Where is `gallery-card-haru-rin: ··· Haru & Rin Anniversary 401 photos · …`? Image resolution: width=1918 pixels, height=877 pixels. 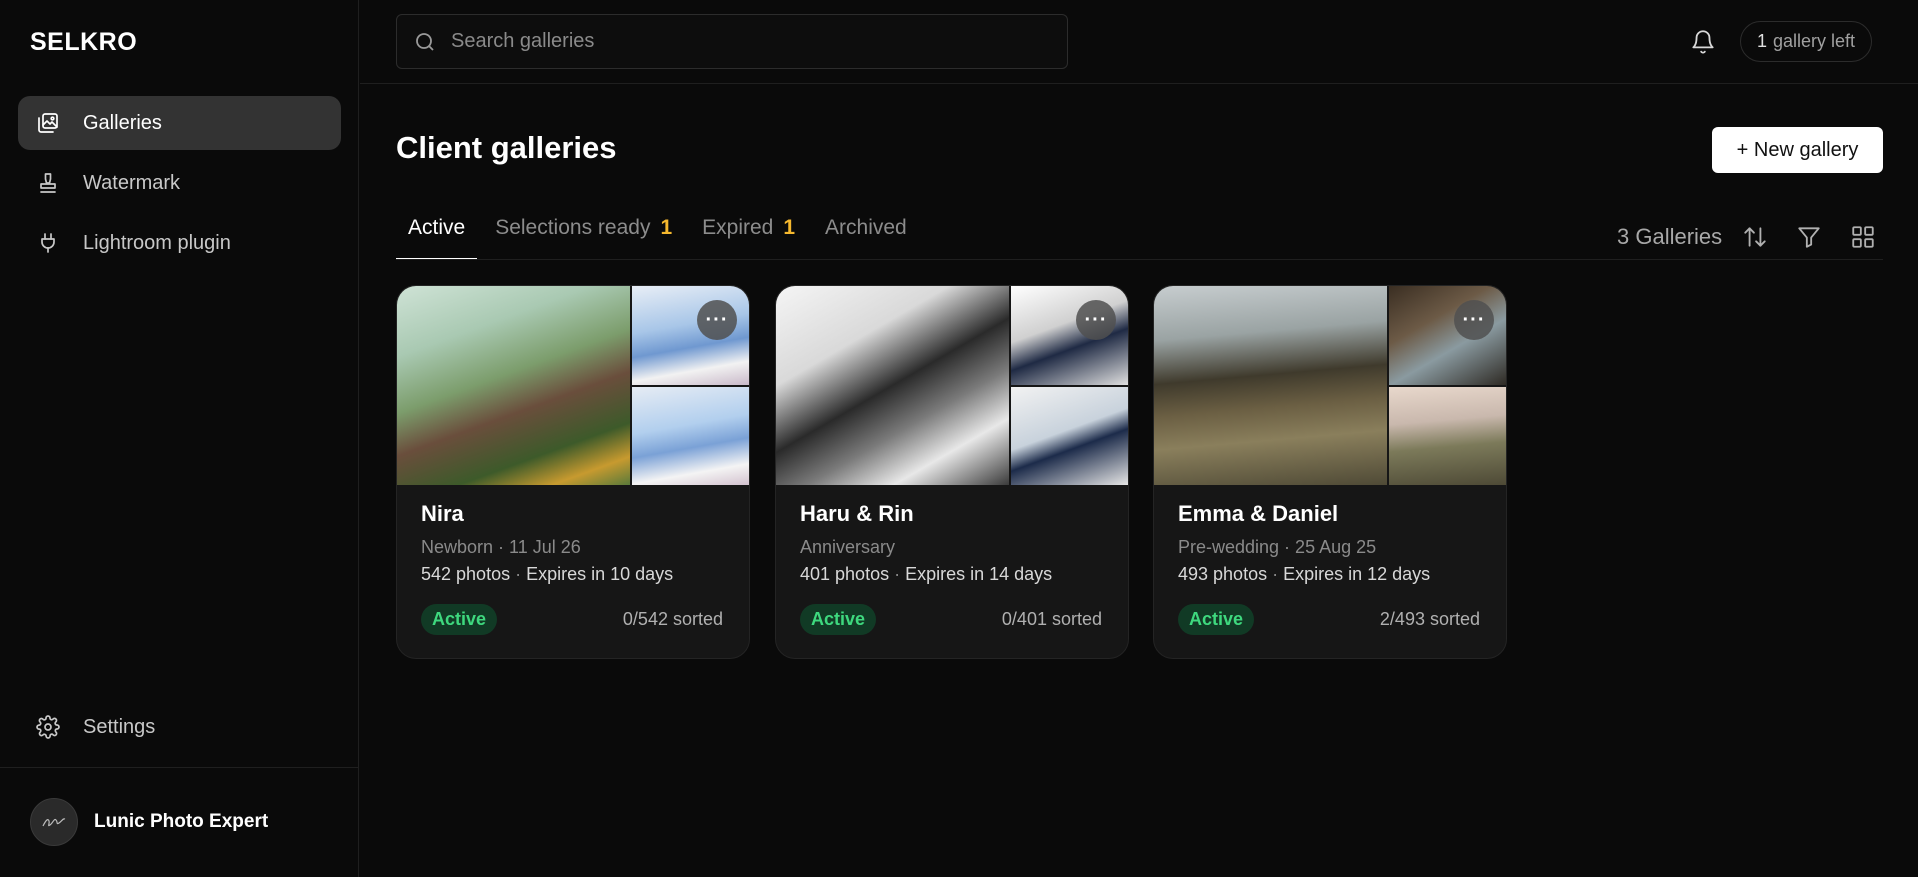
gallery-card-haru-rin: ··· Haru & Rin Anniversary 401 photos · … is located at coordinates (952, 472).